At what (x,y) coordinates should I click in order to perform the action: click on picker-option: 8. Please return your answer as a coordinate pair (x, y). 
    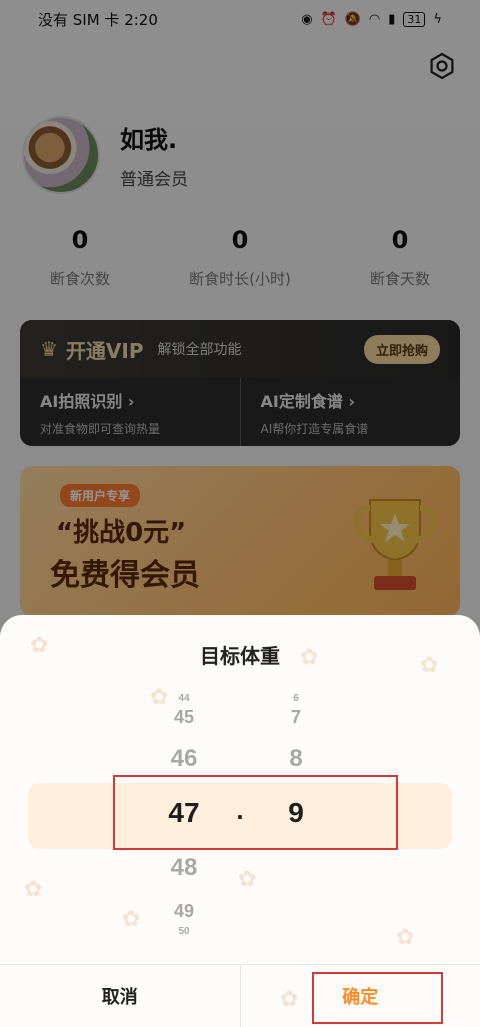
    Looking at the image, I should click on (296, 759).